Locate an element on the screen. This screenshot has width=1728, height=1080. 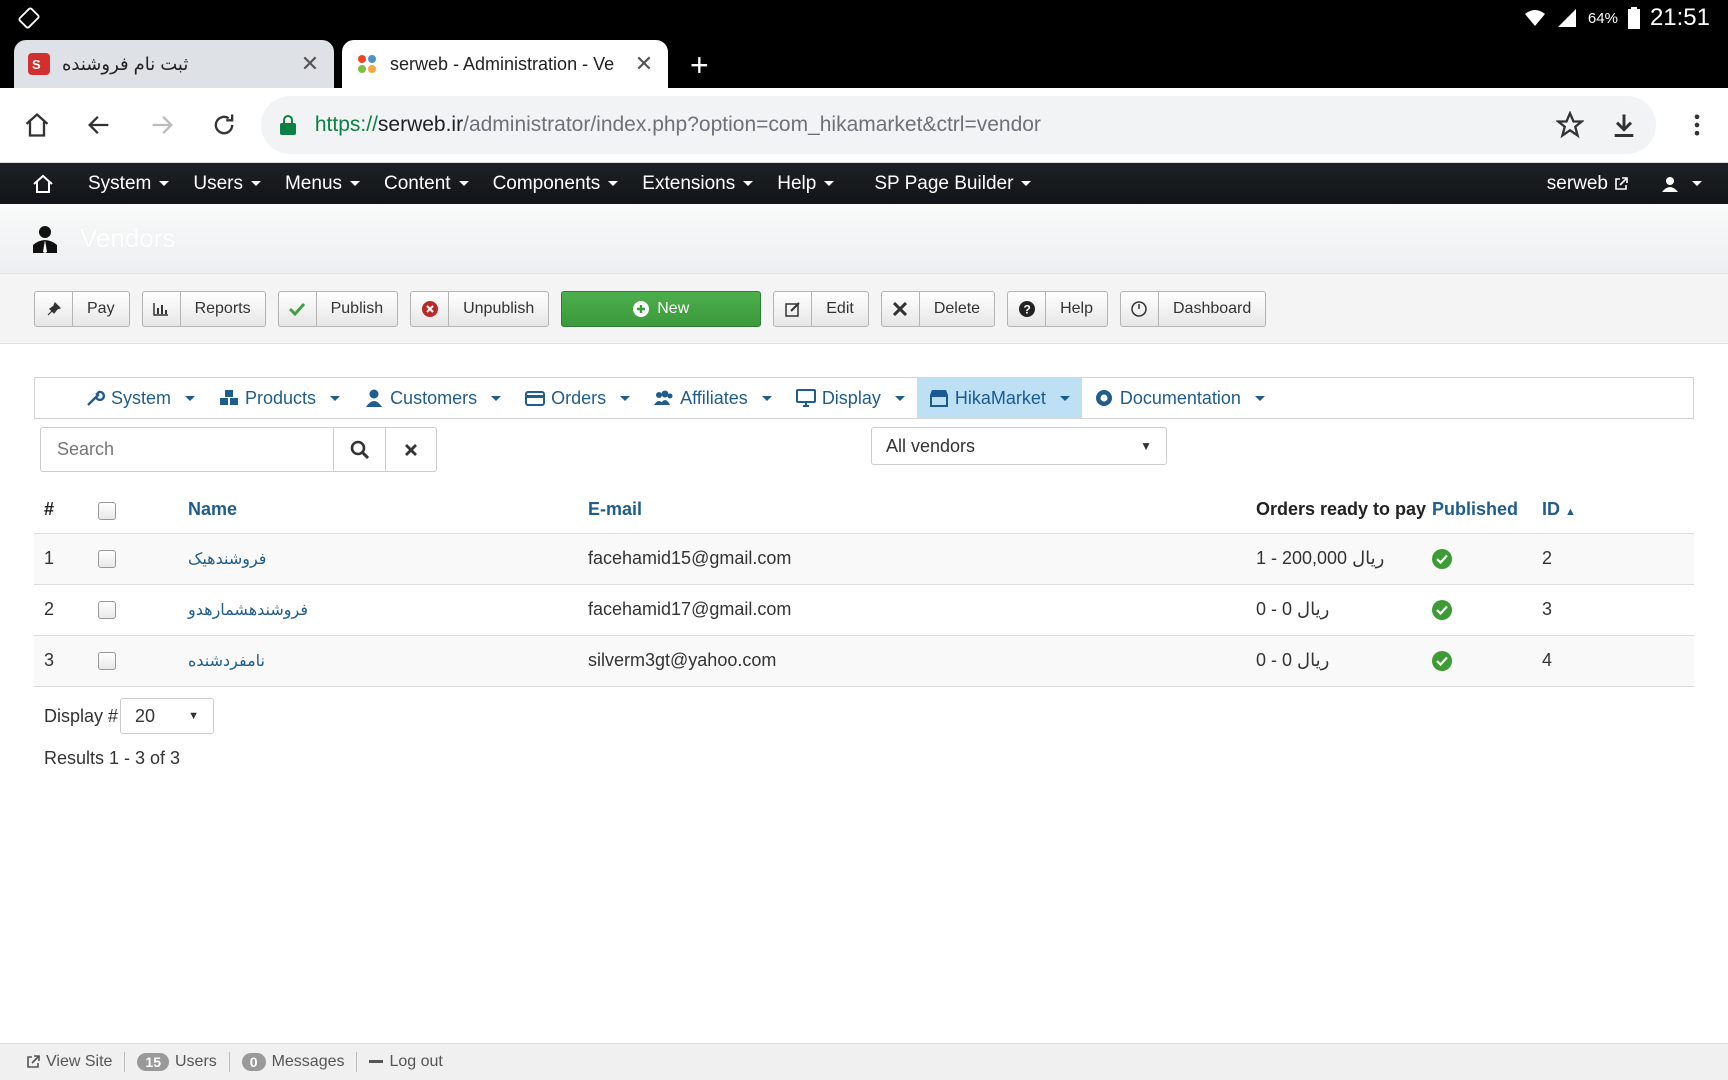
dashboard-button: Dashboard is located at coordinates (1193, 308).